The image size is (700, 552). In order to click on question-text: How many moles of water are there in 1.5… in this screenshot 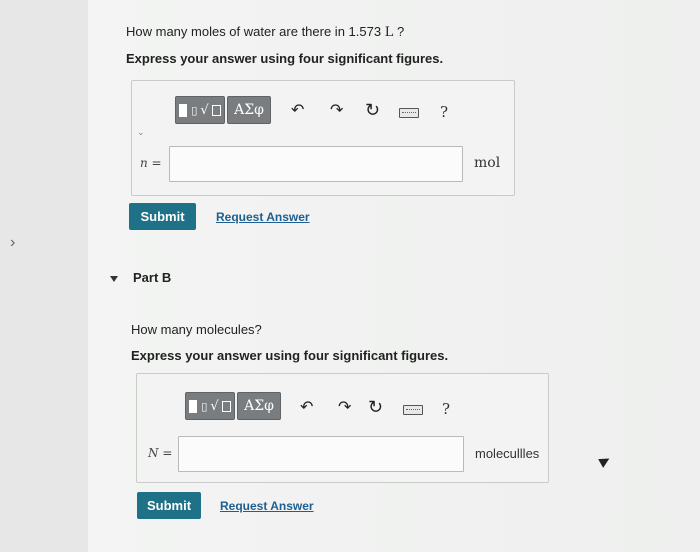, I will do `click(255, 31)`.